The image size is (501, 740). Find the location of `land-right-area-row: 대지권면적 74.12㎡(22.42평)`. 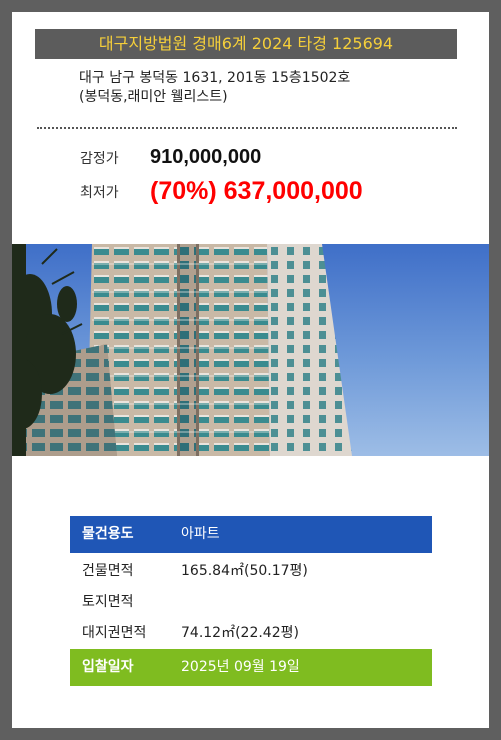

land-right-area-row: 대지권면적 74.12㎡(22.42평) is located at coordinates (251, 633).